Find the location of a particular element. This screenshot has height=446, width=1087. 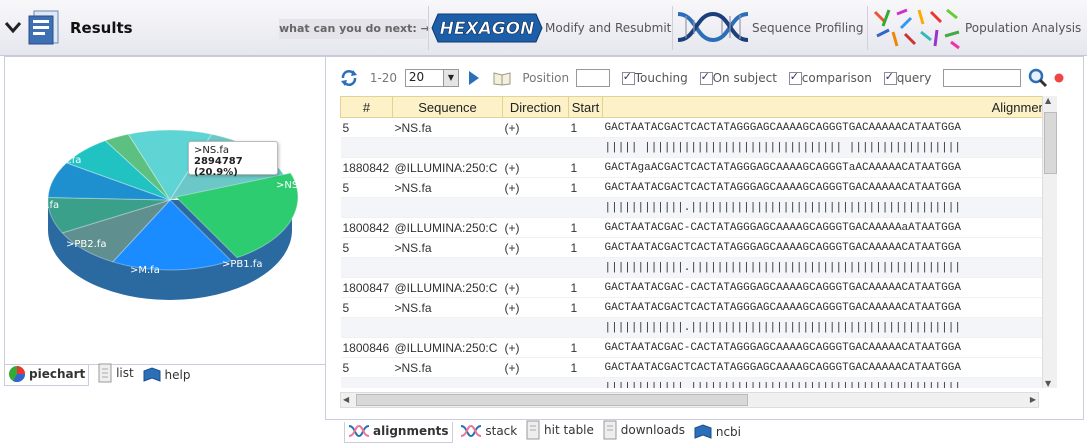

query-label: query is located at coordinates (914, 78).